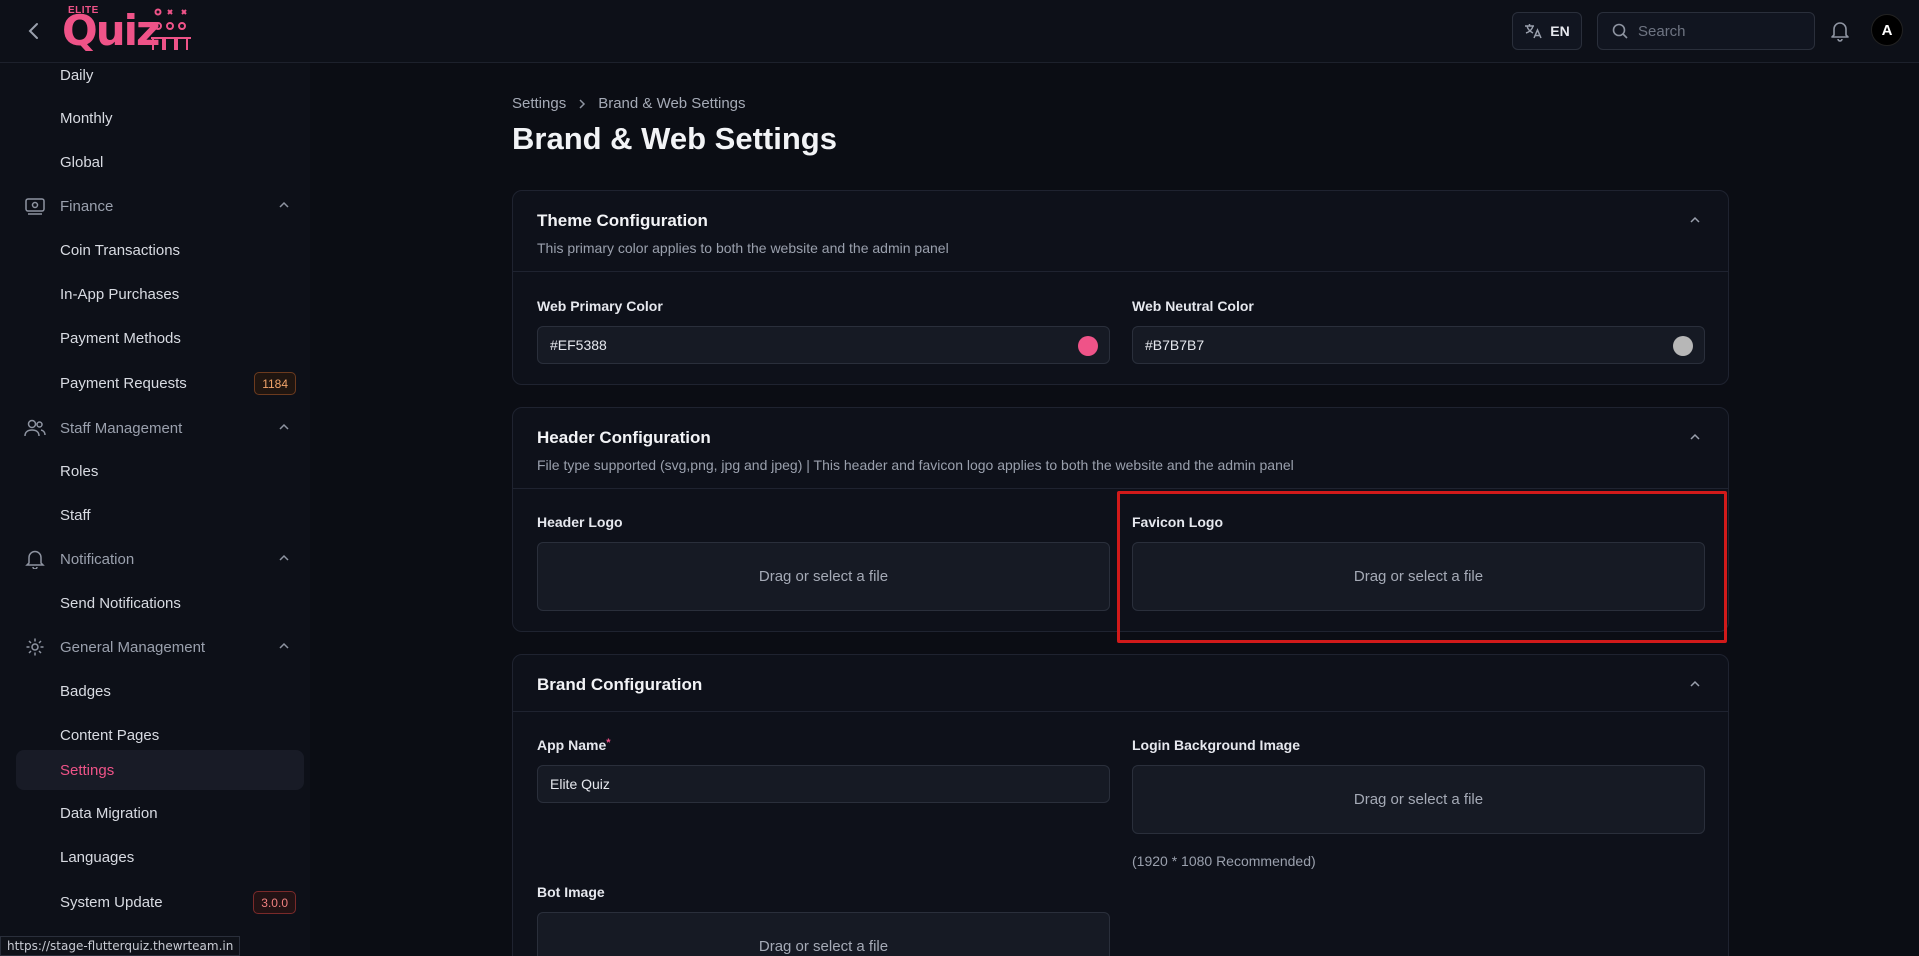  I want to click on sidebar-item-label: Monthly, so click(86, 118).